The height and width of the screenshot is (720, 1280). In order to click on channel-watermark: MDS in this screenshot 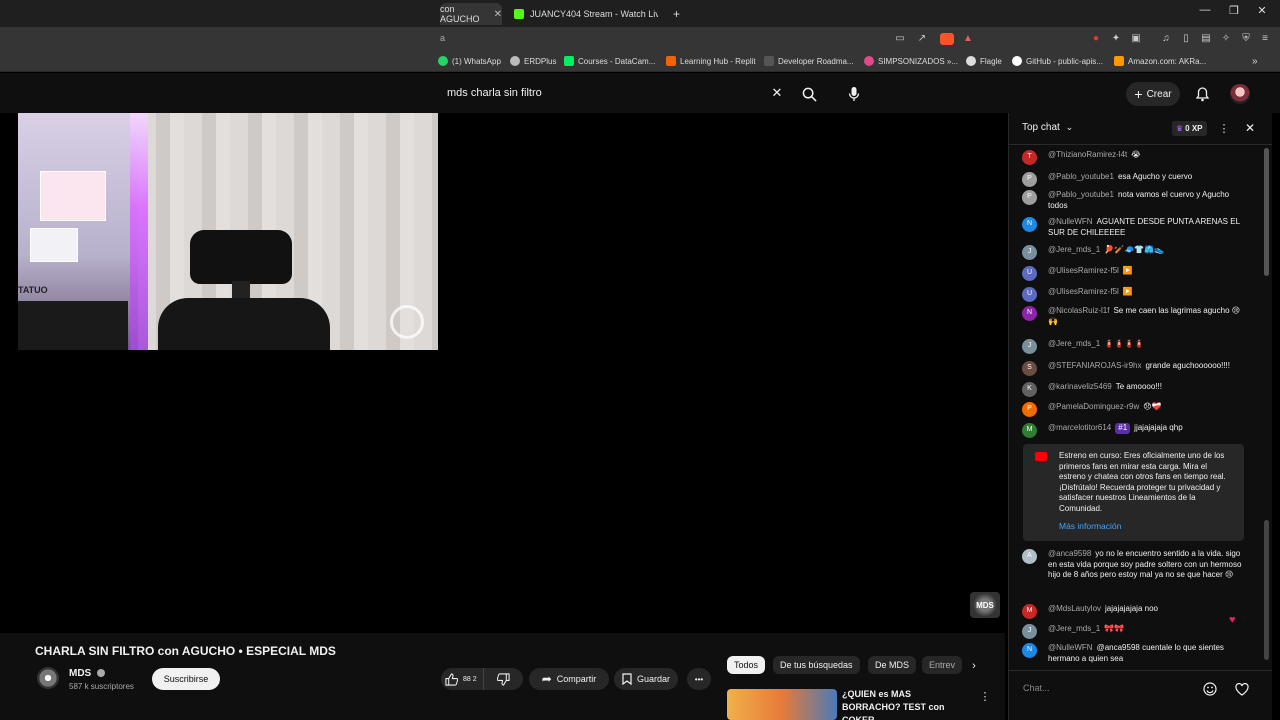, I will do `click(985, 605)`.